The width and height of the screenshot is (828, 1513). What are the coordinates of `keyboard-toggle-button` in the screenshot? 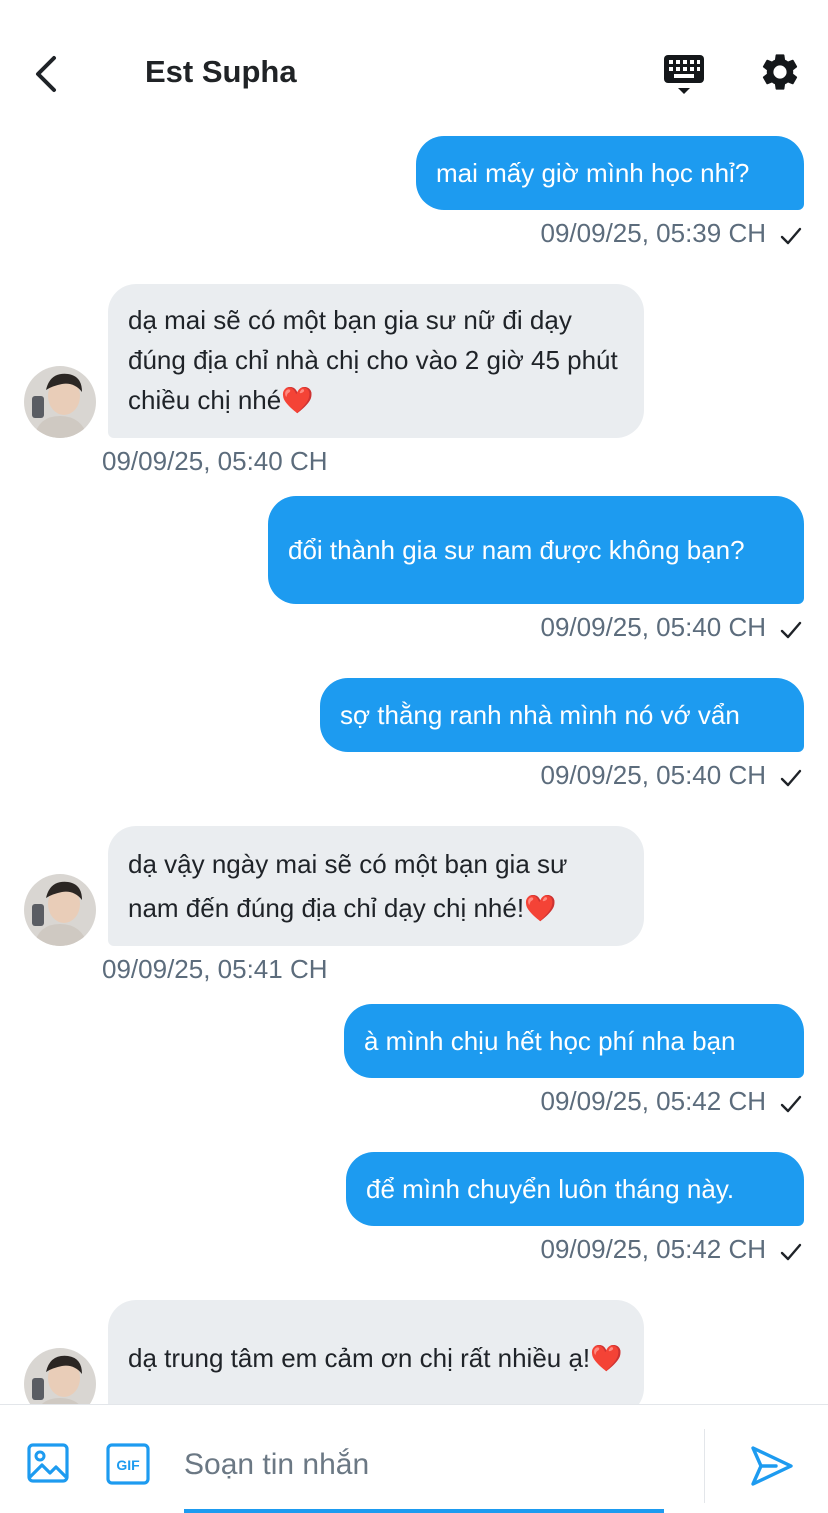 It's located at (684, 75).